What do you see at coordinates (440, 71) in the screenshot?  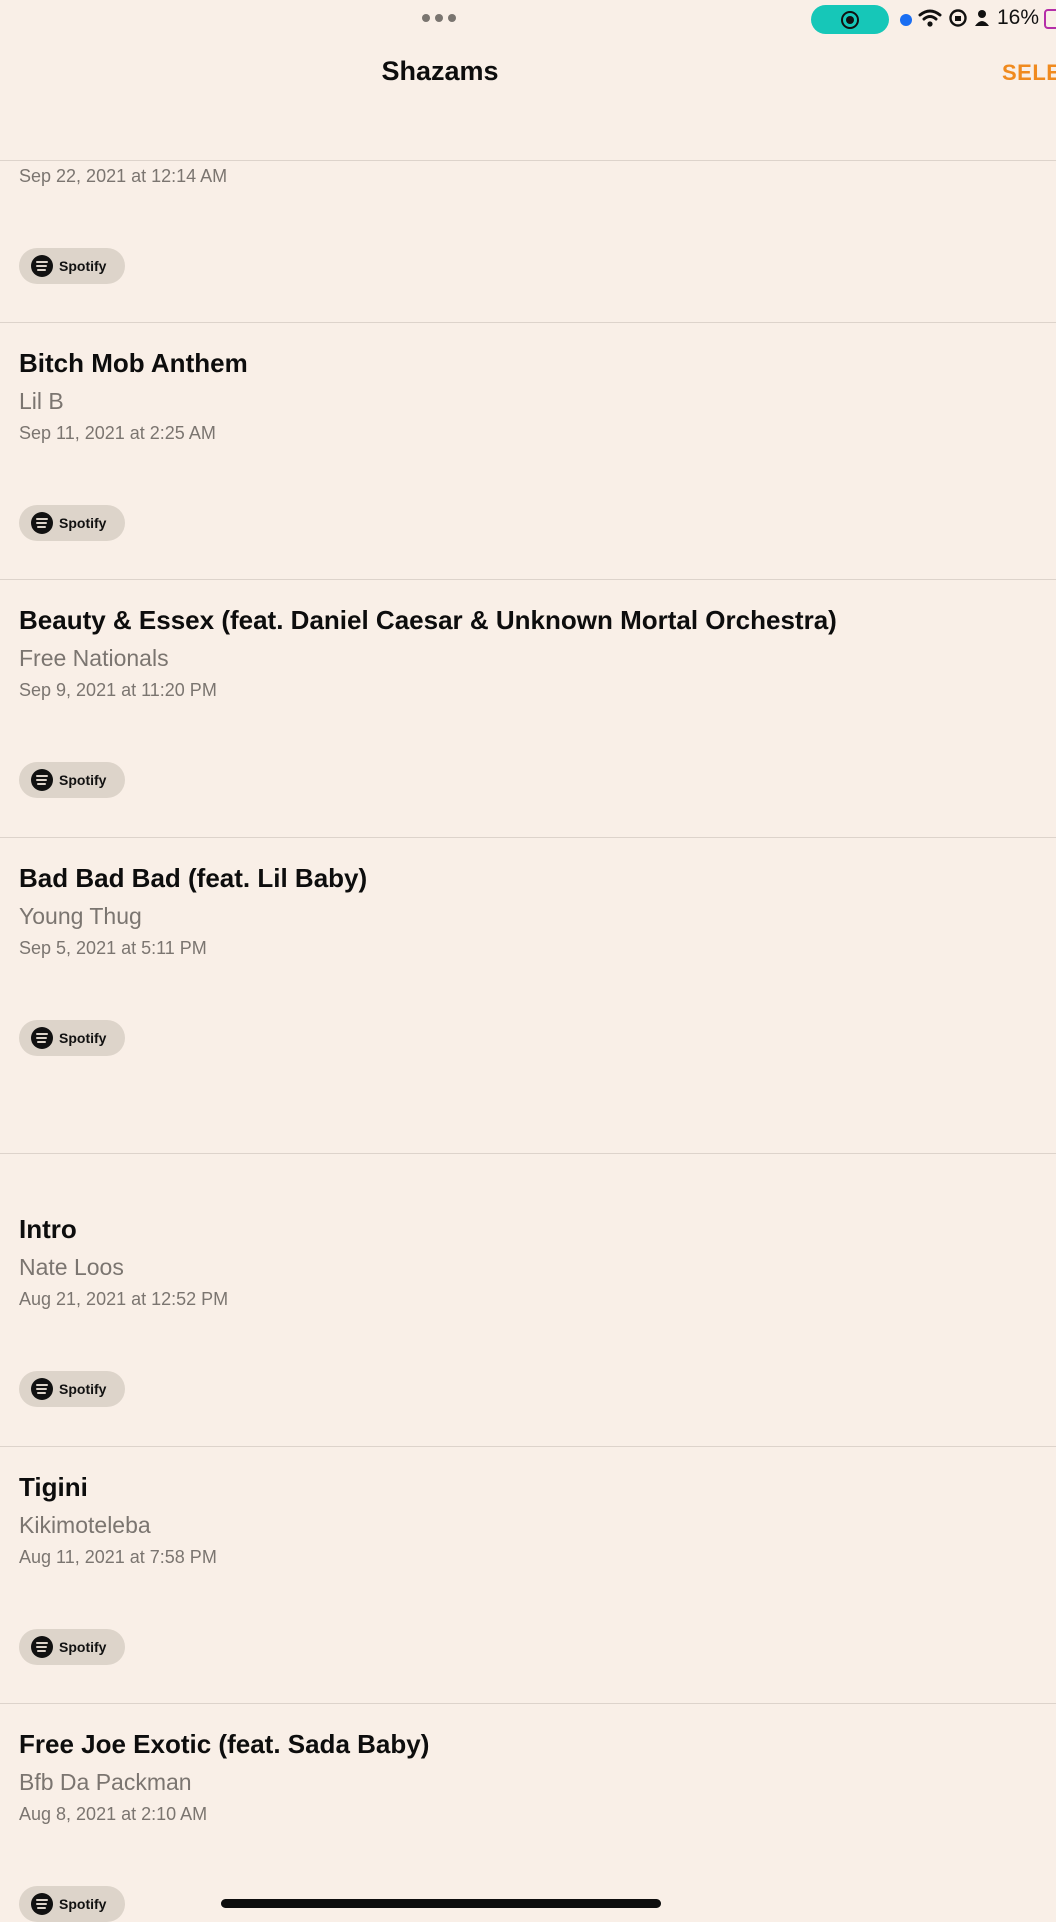 I see `page-title: Shazams` at bounding box center [440, 71].